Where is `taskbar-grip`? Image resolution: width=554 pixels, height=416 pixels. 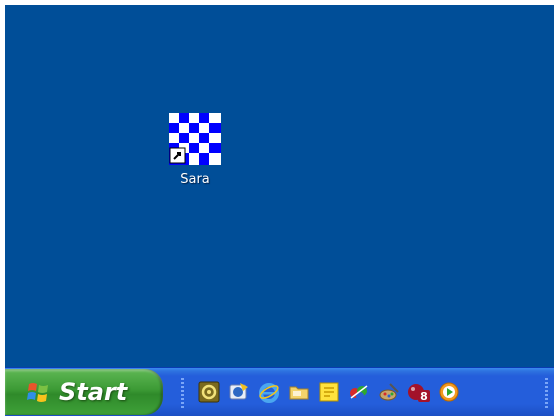
taskbar-grip is located at coordinates (182, 393).